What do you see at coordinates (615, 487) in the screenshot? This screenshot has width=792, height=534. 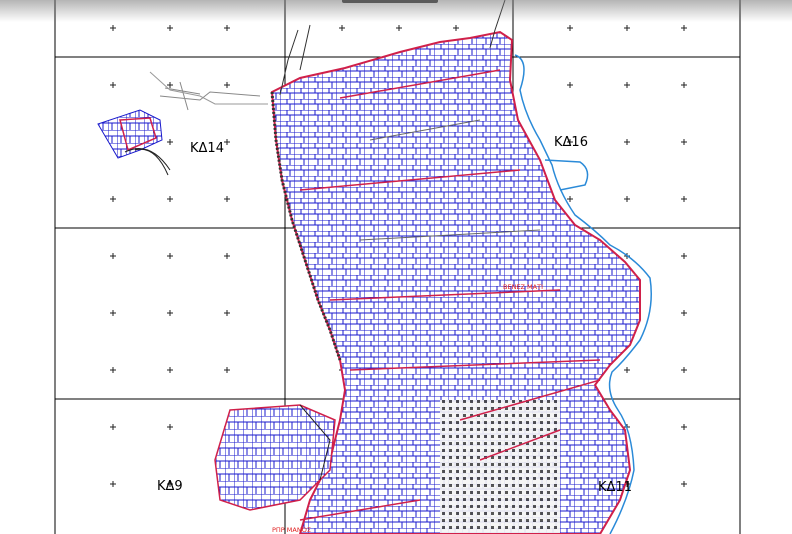 I see `sheet-label-kd11: ΚΔ11` at bounding box center [615, 487].